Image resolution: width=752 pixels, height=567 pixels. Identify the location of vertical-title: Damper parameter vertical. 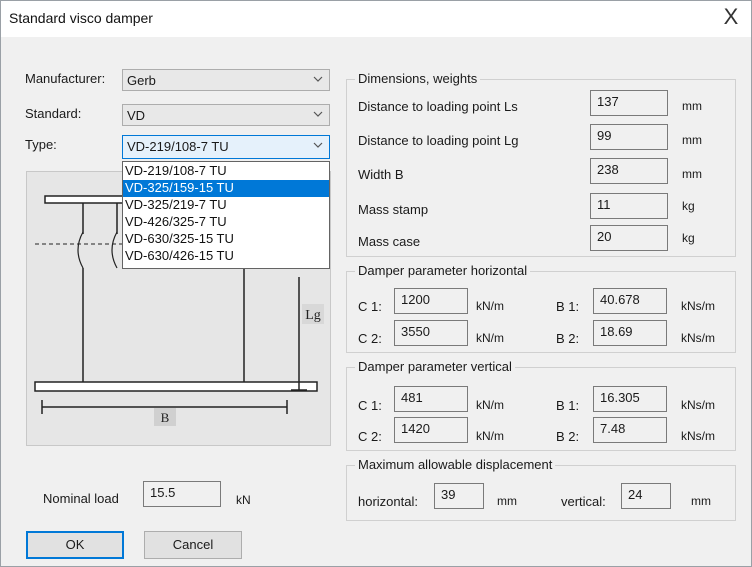
(435, 366).